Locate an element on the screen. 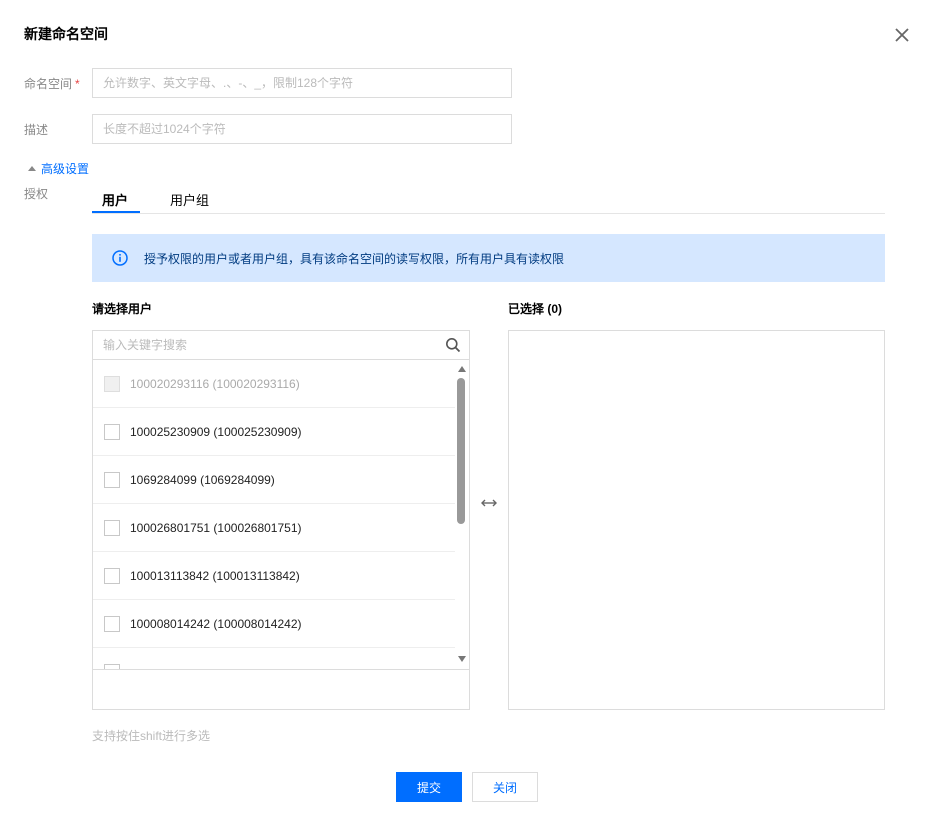 The width and height of the screenshot is (943, 817). info-banner: 授予权限的用户或者用户组，具有该命名空间的读写权限，所有用户具有读权限 is located at coordinates (488, 258).